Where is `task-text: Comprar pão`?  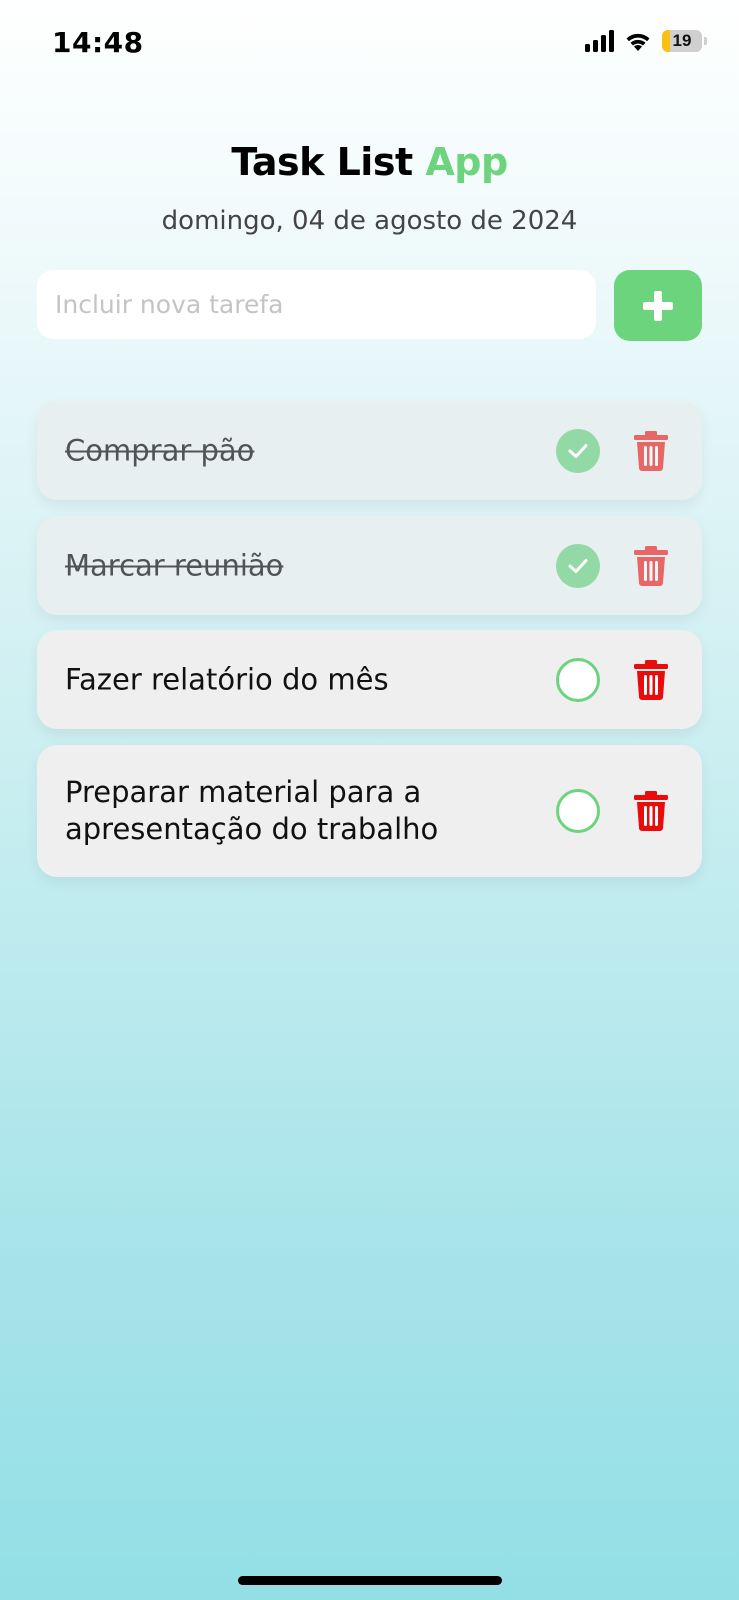 task-text: Comprar pão is located at coordinates (160, 450).